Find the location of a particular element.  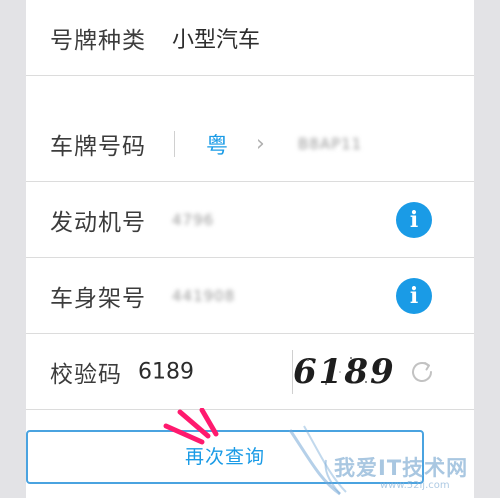

plate-number-label: 车牌号码 is located at coordinates (98, 146).